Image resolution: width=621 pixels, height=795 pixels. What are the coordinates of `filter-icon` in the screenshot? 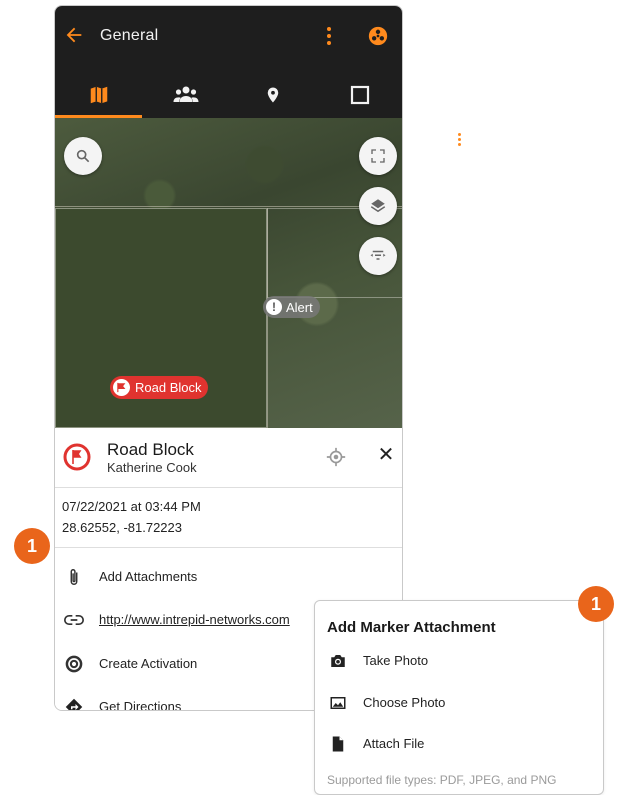 It's located at (378, 255).